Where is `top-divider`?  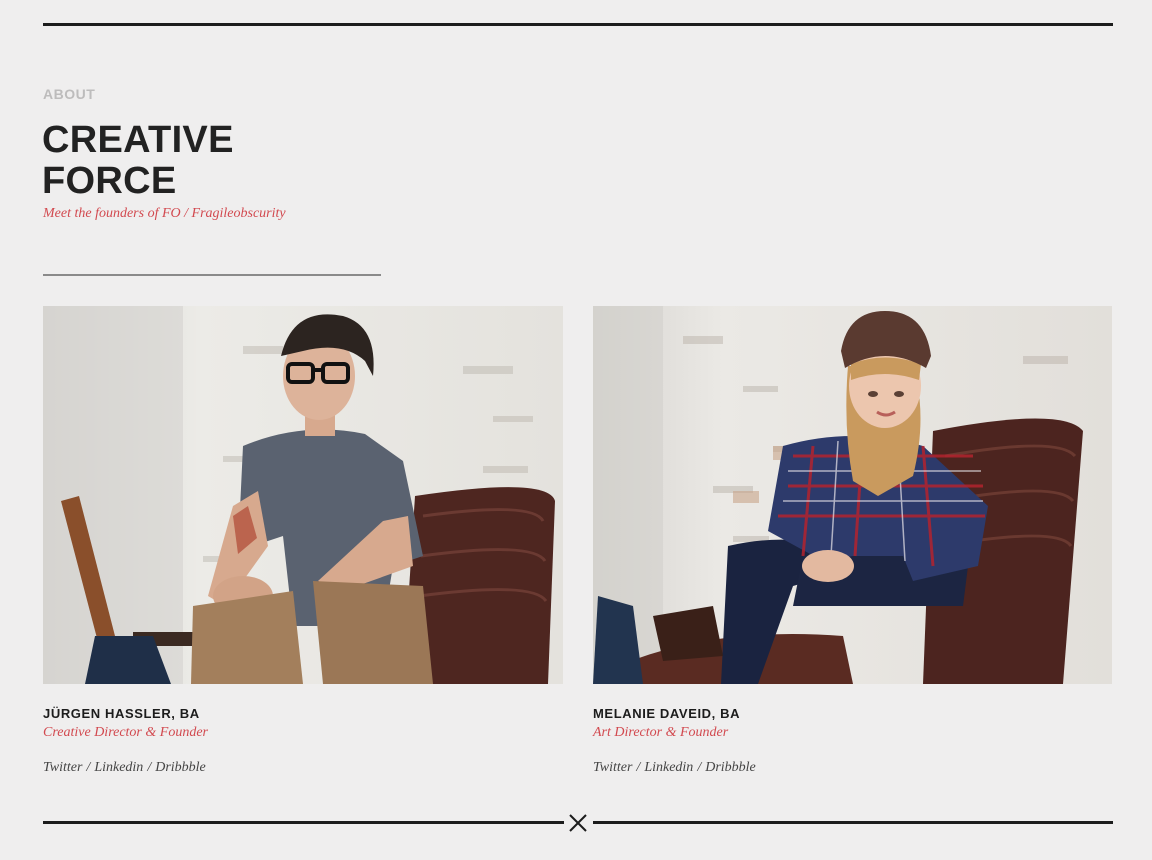
top-divider is located at coordinates (578, 24).